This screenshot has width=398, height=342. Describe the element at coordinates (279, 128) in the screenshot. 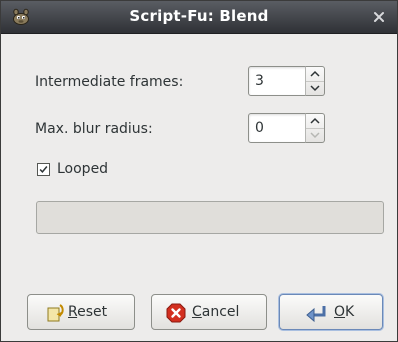

I see `max-blur-radius-input: 0` at that location.